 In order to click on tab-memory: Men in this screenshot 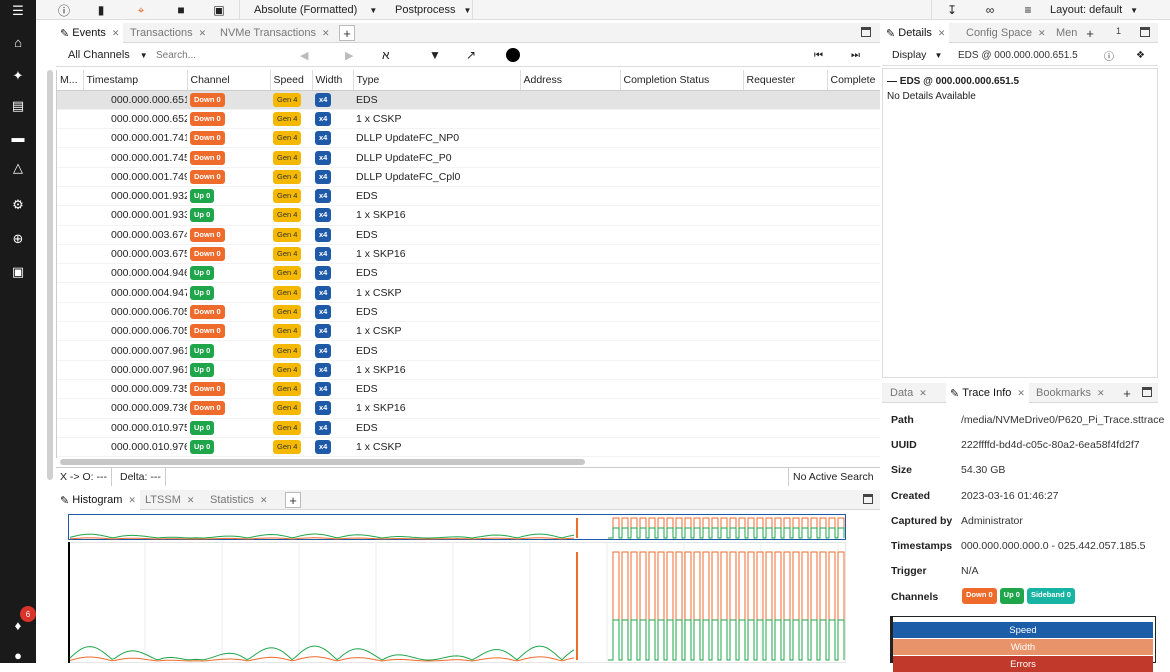, I will do `click(1066, 33)`.